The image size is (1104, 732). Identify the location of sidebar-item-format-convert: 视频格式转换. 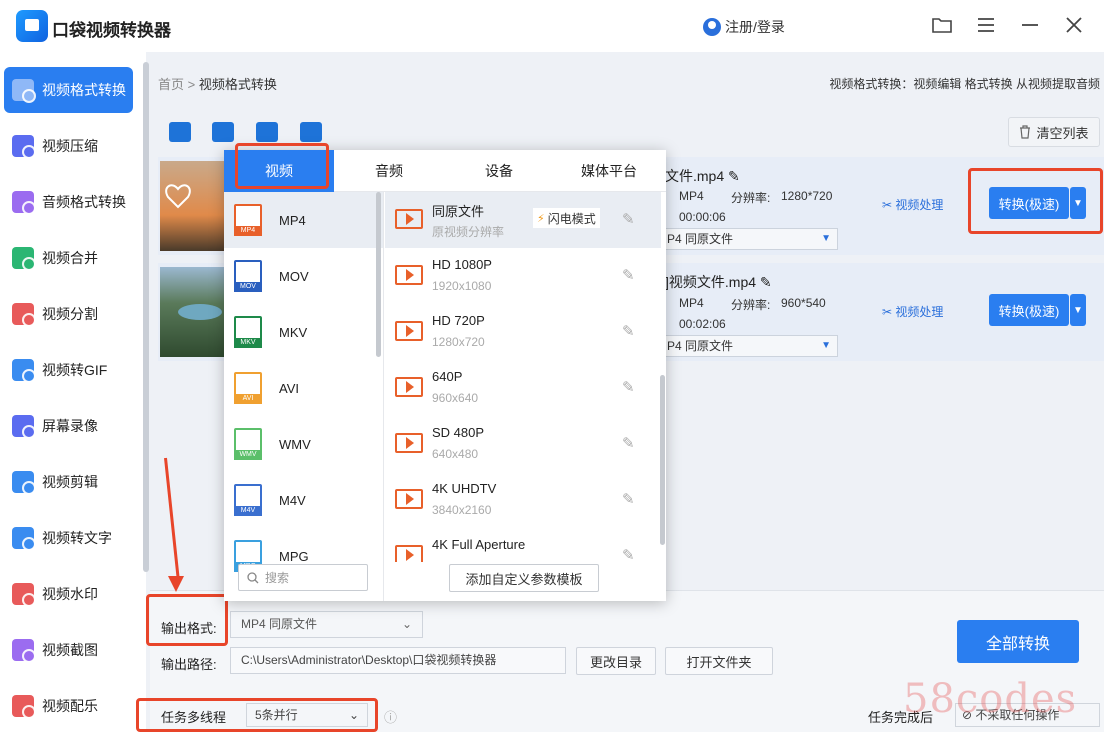
(68, 90).